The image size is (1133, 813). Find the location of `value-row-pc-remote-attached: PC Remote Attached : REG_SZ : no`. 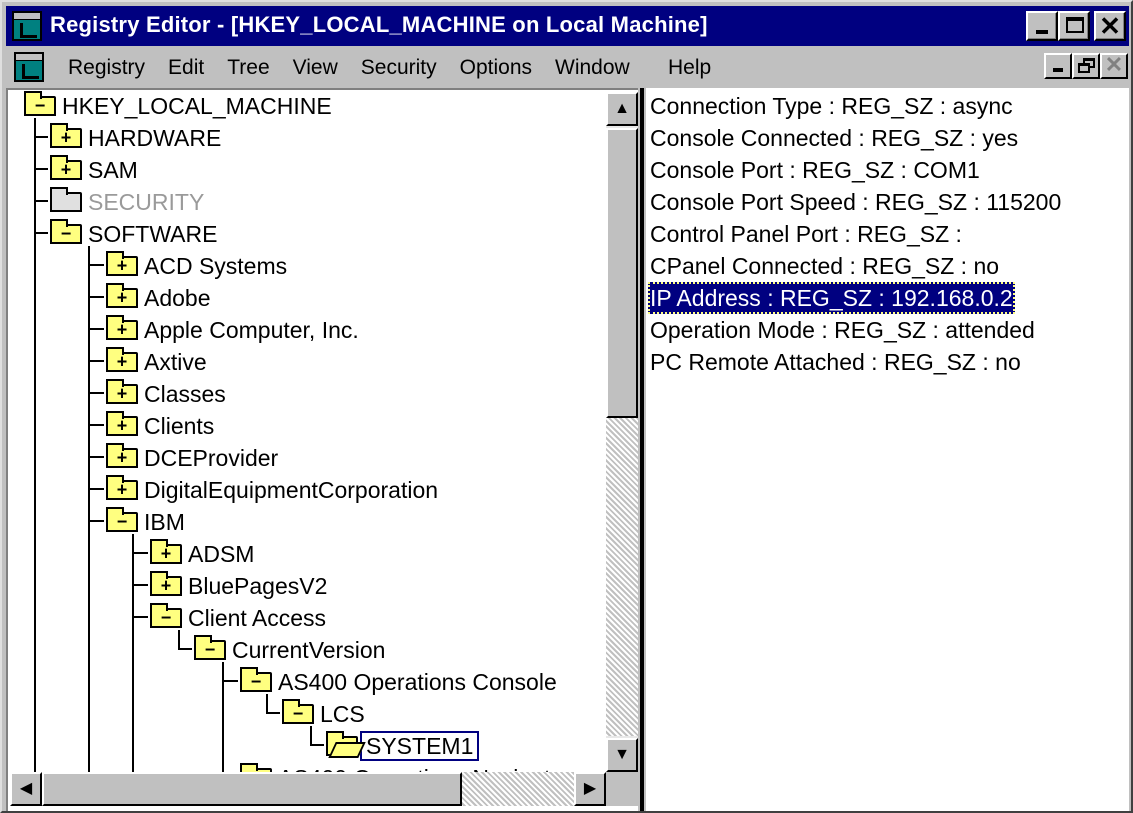

value-row-pc-remote-attached: PC Remote Attached : REG_SZ : no is located at coordinates (835, 362).